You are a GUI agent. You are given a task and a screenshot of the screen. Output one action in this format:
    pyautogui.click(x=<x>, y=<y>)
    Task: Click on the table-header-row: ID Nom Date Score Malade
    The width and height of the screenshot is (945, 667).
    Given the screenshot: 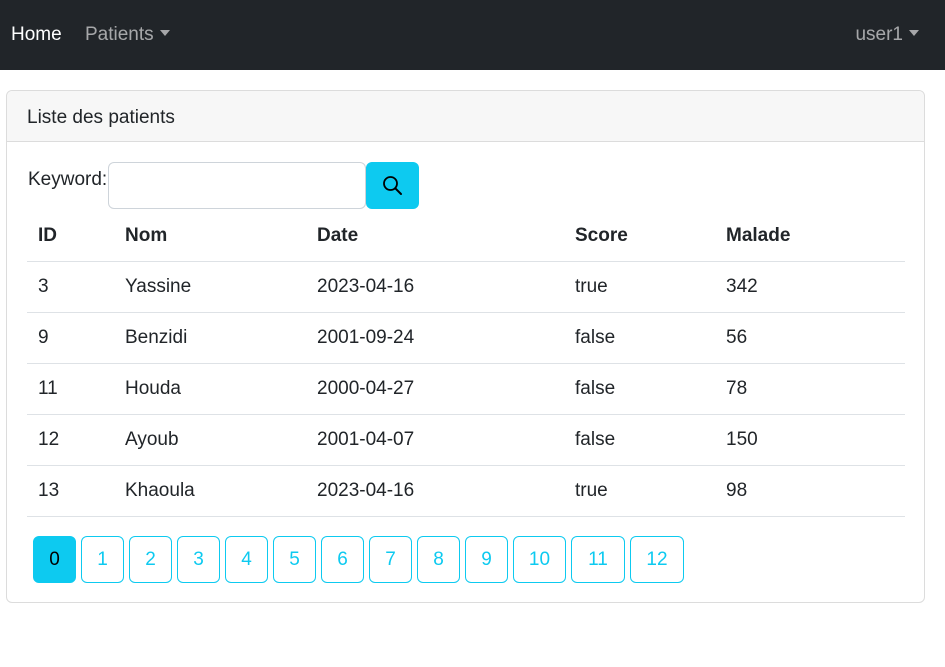 What is the action you would take?
    pyautogui.click(x=466, y=236)
    